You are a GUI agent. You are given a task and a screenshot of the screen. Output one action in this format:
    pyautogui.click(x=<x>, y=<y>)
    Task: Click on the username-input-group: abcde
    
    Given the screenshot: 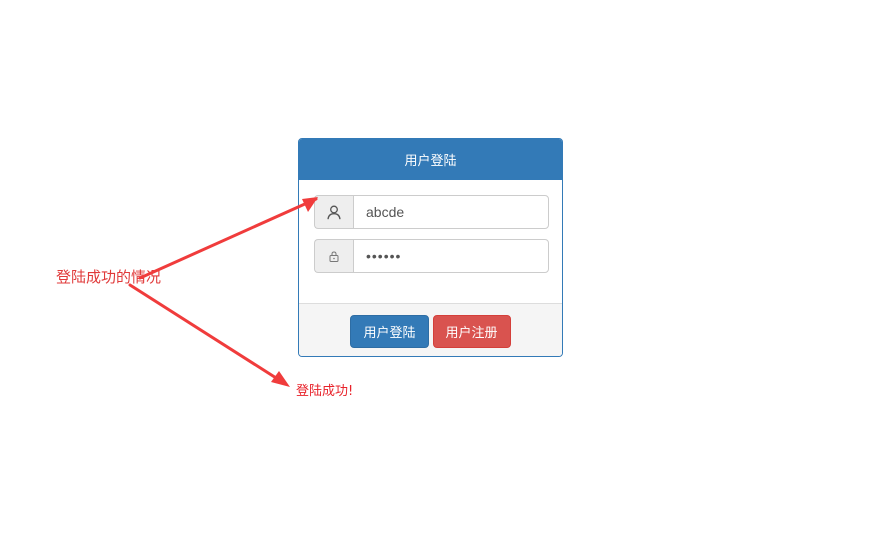 What is the action you would take?
    pyautogui.click(x=431, y=212)
    